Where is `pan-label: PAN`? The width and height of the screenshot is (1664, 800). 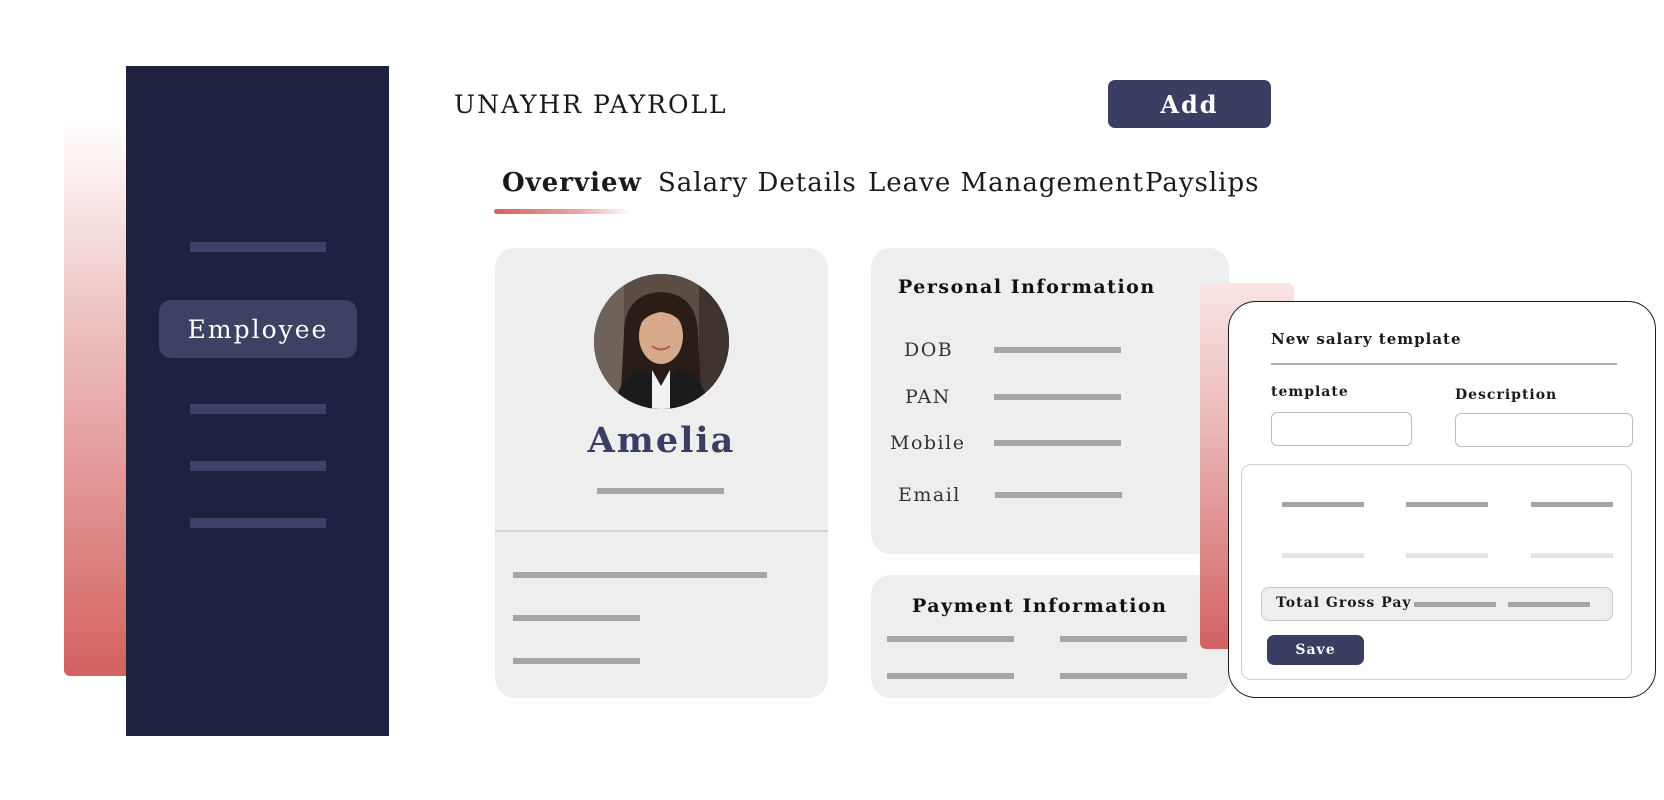 pan-label: PAN is located at coordinates (928, 397).